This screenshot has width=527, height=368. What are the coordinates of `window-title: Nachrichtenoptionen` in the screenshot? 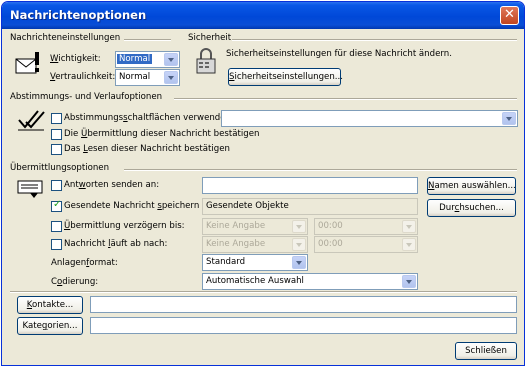 It's located at (78, 15).